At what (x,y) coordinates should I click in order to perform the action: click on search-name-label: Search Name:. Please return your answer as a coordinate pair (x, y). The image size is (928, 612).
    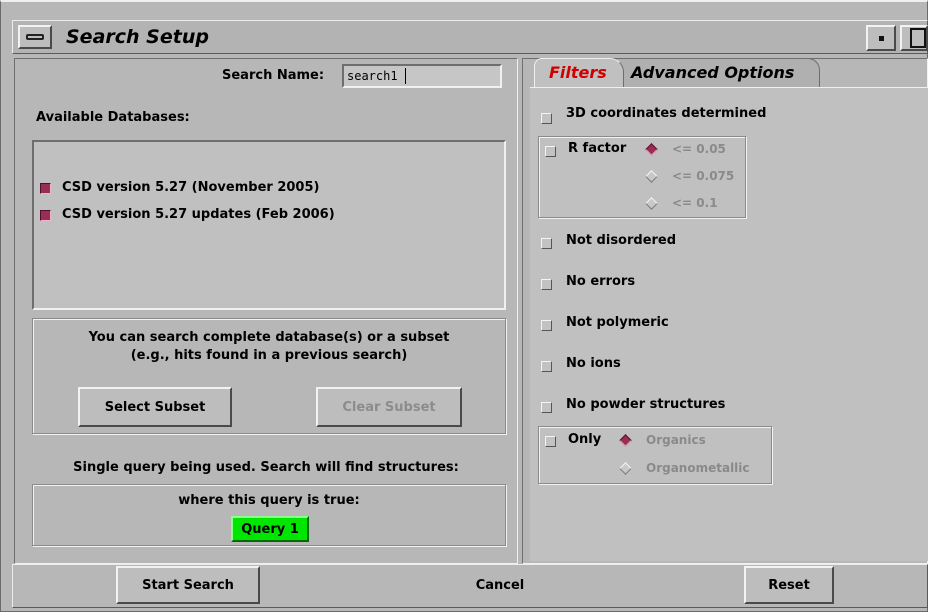
    Looking at the image, I should click on (273, 75).